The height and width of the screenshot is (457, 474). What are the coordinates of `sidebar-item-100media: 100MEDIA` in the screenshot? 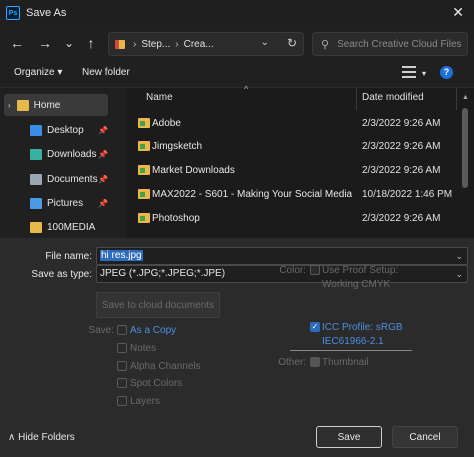 It's located at (55, 227).